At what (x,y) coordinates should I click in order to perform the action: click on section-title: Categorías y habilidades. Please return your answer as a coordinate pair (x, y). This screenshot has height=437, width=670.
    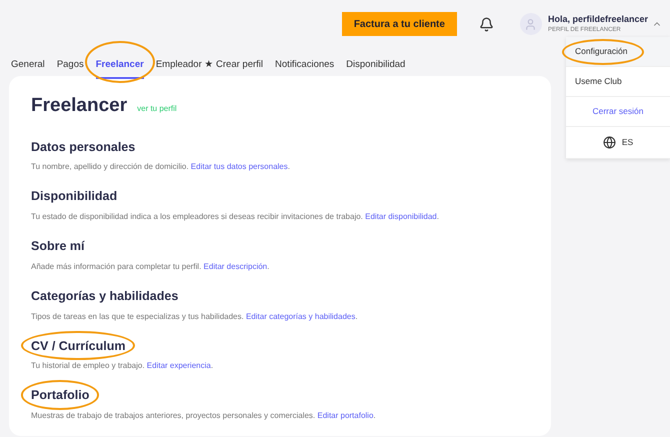
    Looking at the image, I should click on (104, 296).